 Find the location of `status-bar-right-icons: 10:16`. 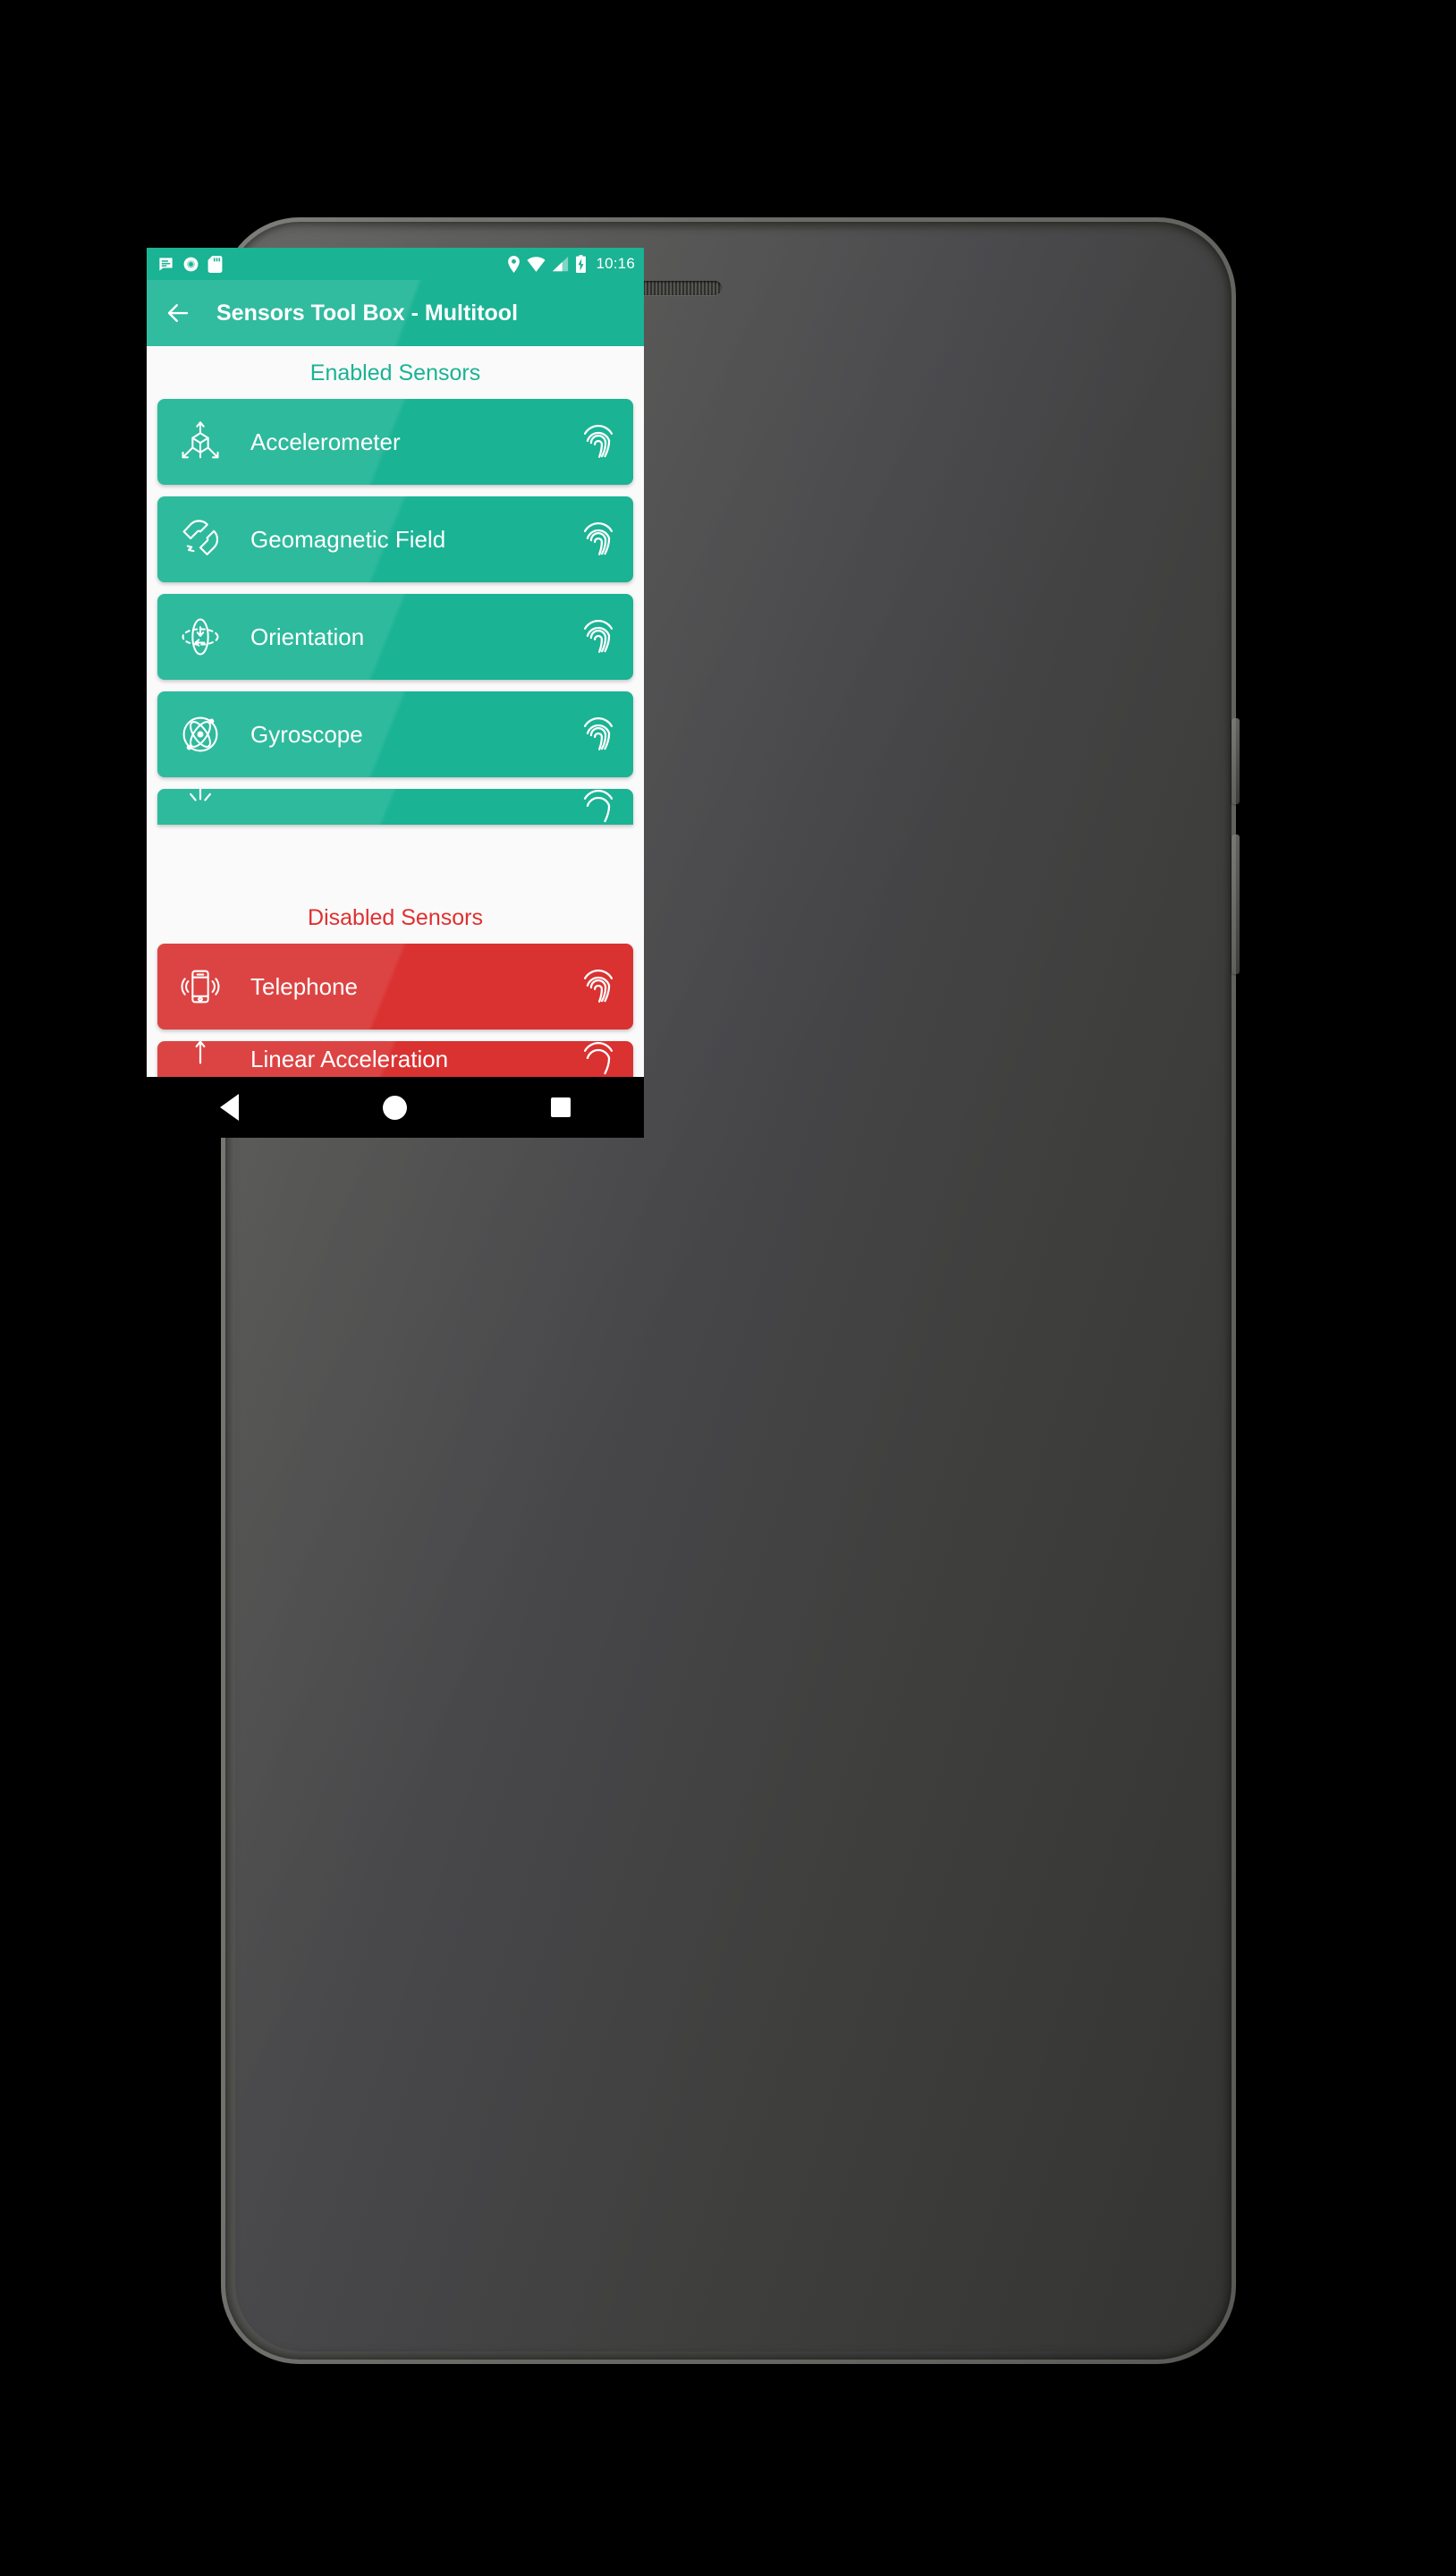

status-bar-right-icons: 10:16 is located at coordinates (571, 264).